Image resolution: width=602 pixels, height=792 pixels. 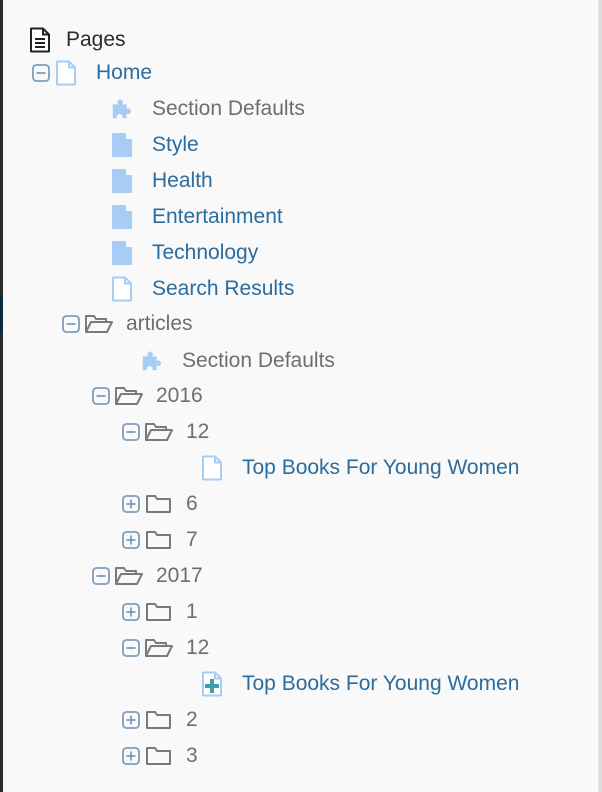 I want to click on tree-node-label: Health, so click(x=182, y=181).